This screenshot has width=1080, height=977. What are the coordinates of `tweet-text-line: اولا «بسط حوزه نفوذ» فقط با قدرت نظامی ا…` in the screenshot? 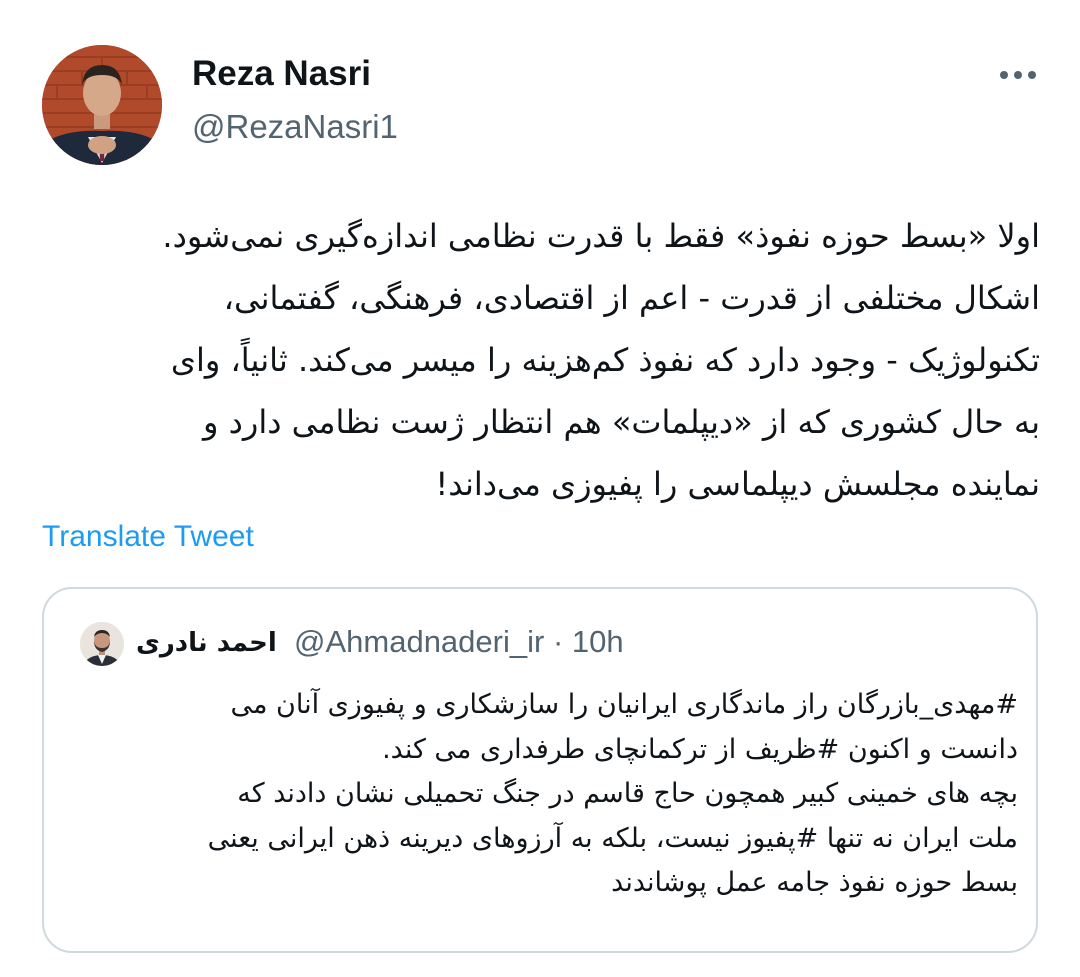 It's located at (601, 236).